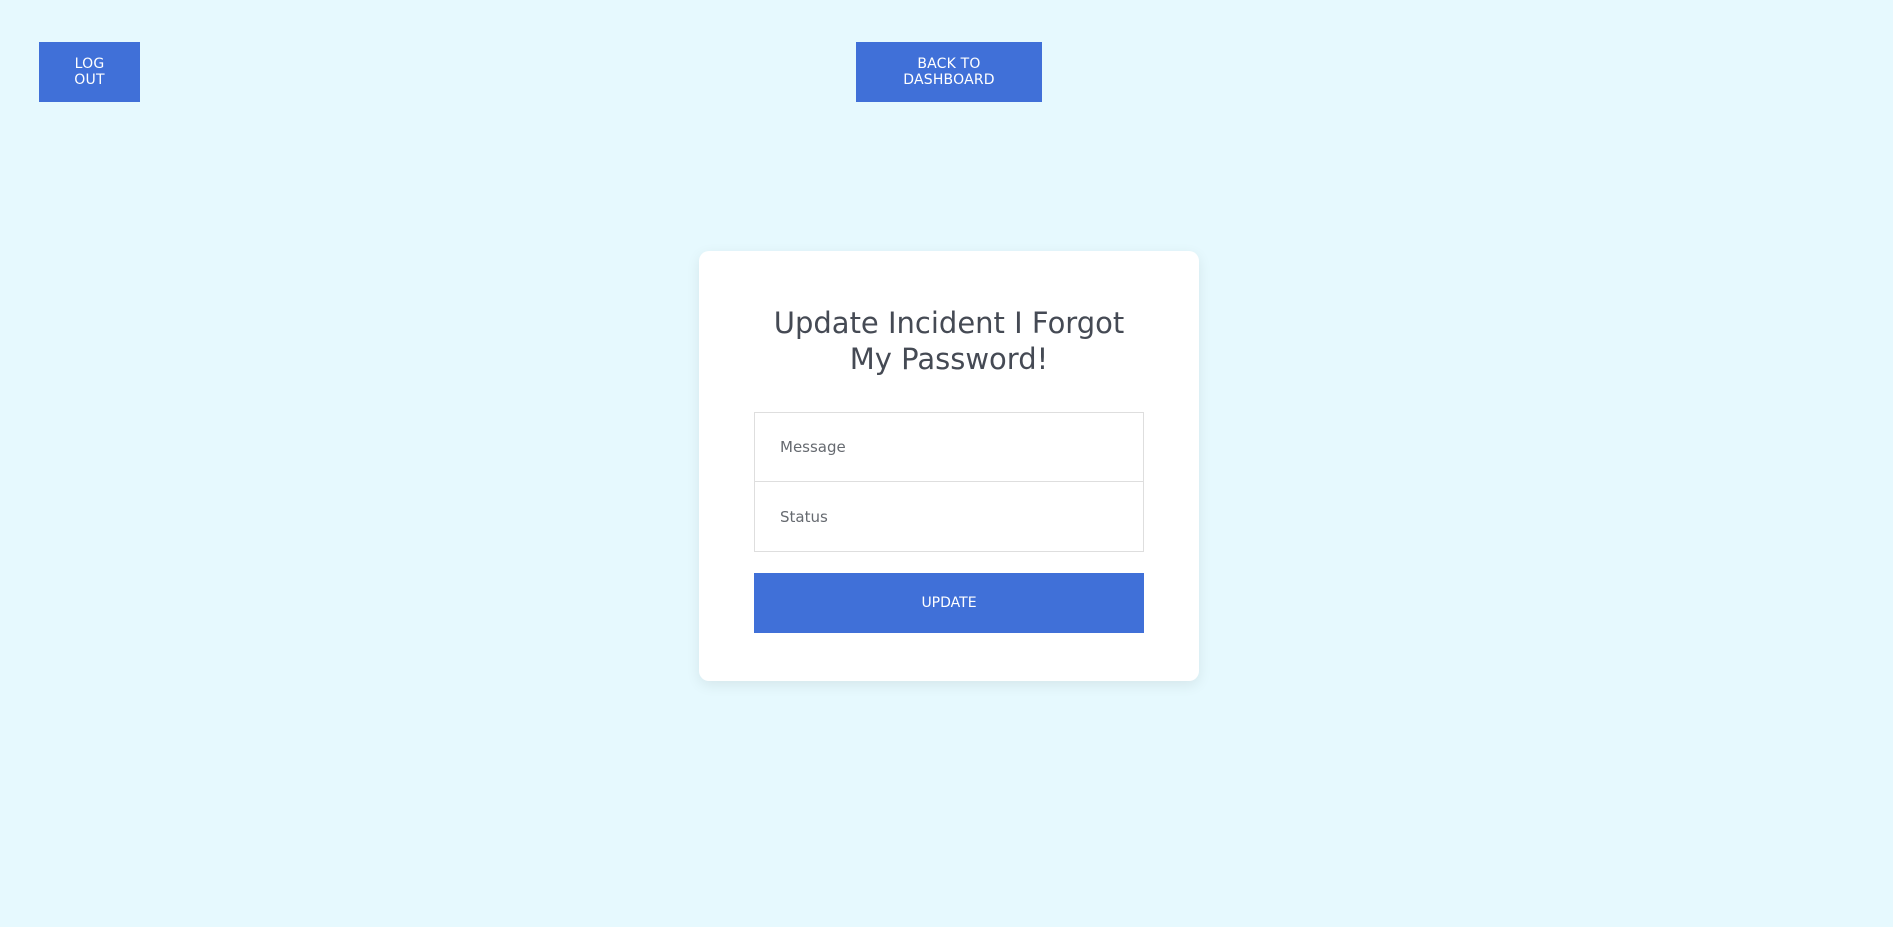 Image resolution: width=1893 pixels, height=927 pixels. What do you see at coordinates (949, 517) in the screenshot?
I see `status-input` at bounding box center [949, 517].